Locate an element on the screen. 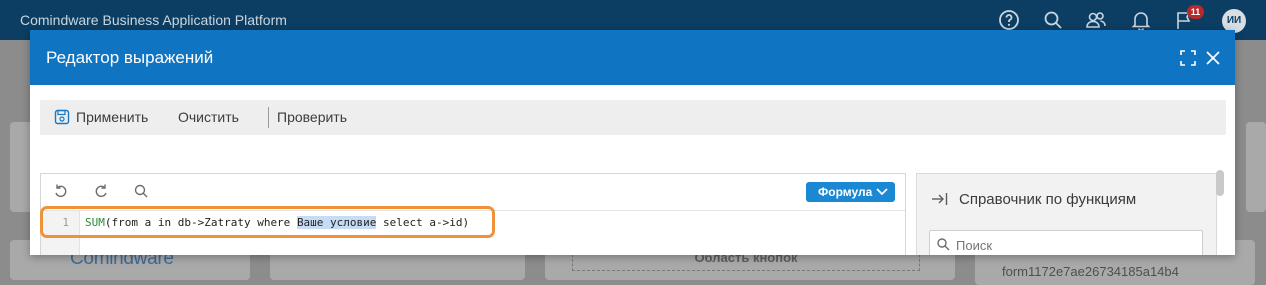  clear-button: Очистить is located at coordinates (208, 117).